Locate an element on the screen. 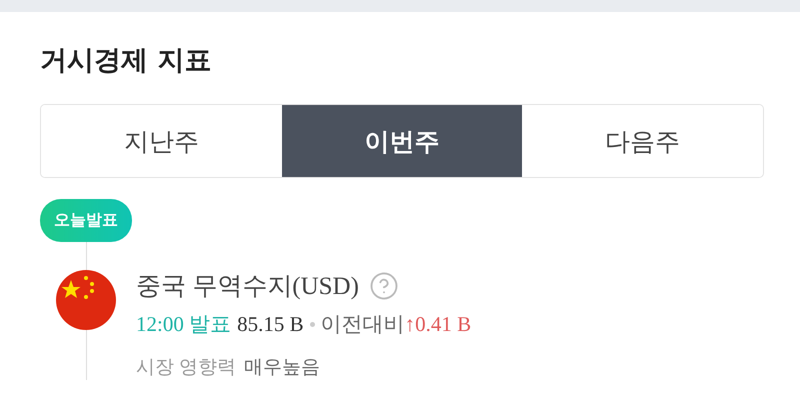  release-time: 12:00 발표 is located at coordinates (184, 324).